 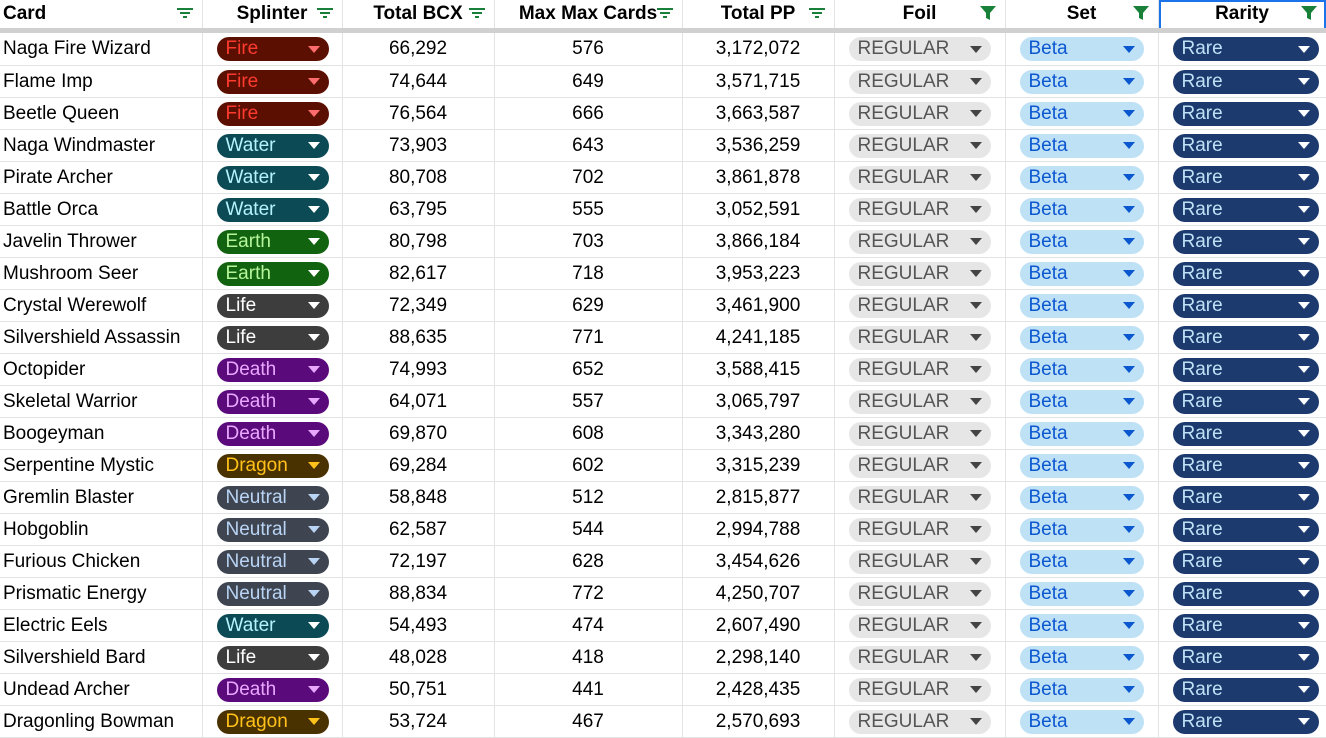 I want to click on cell-total-bcx: 54,493, so click(x=418, y=625).